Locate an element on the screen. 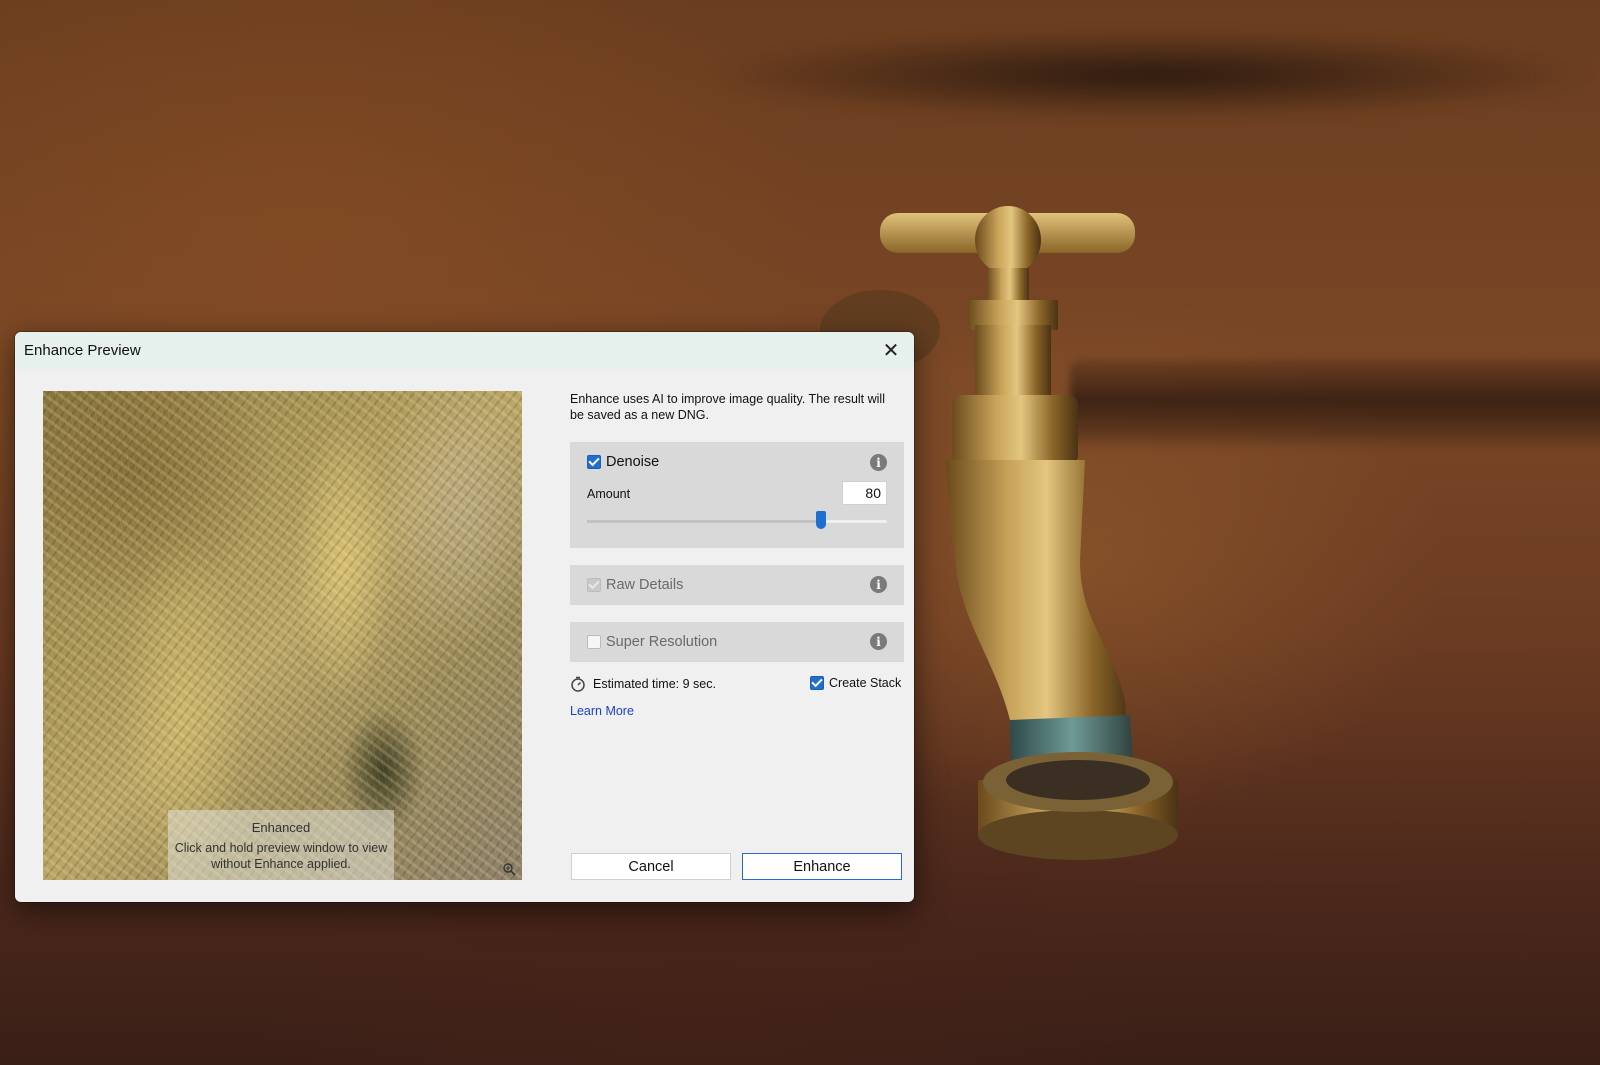  stopwatch-icon is located at coordinates (578, 684).